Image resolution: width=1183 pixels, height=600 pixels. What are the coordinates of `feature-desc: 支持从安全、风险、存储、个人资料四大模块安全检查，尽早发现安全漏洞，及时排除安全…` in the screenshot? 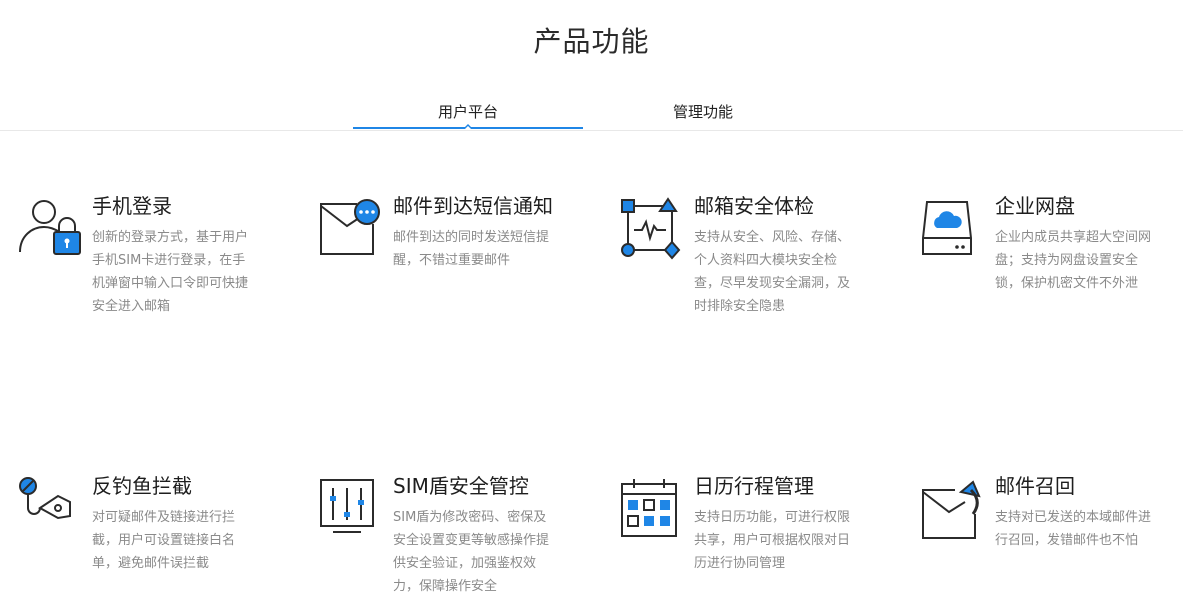 It's located at (772, 272).